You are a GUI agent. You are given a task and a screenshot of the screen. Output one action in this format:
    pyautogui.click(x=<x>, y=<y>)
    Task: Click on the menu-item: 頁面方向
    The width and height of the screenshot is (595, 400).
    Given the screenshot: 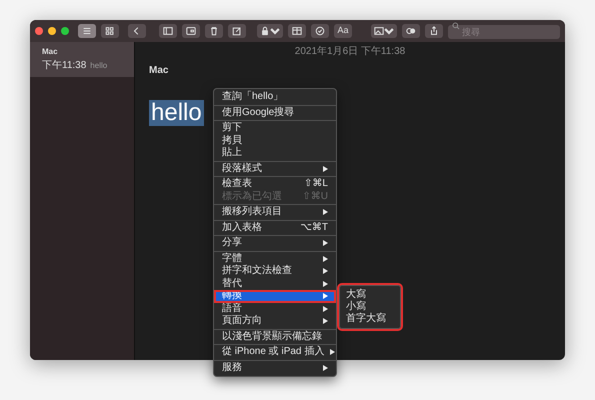 What is the action you would take?
    pyautogui.click(x=275, y=321)
    